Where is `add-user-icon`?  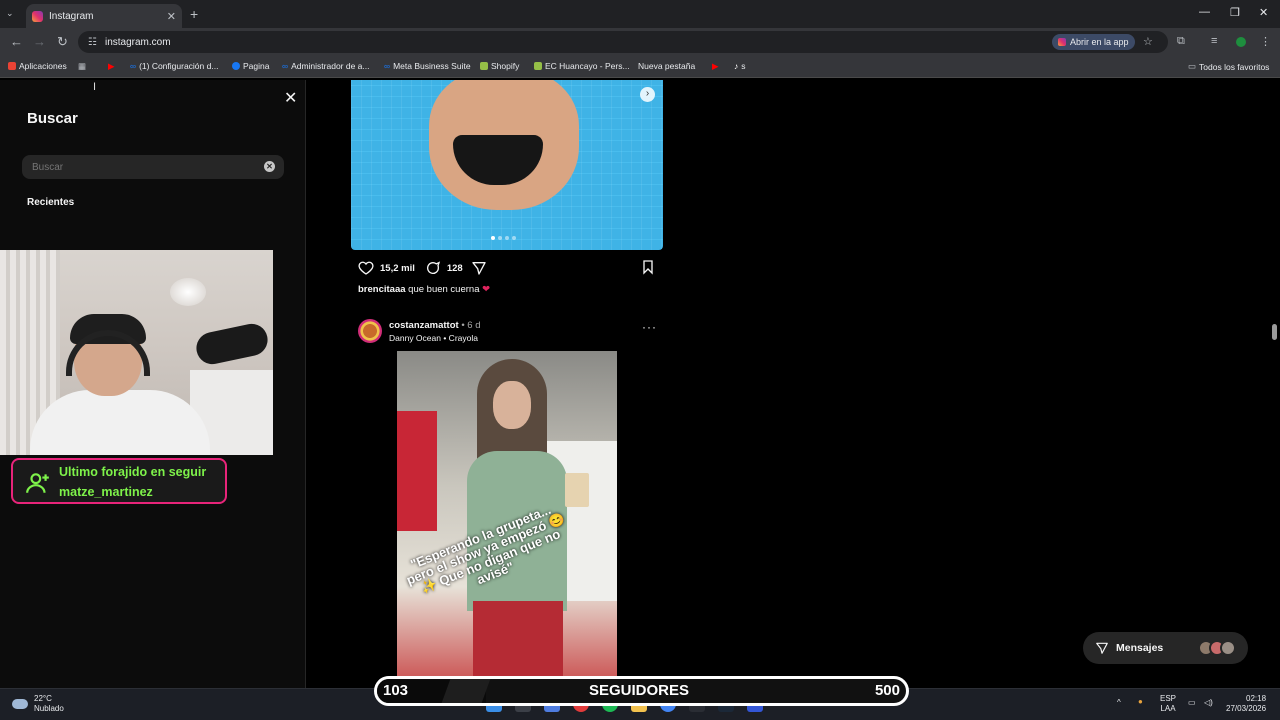 add-user-icon is located at coordinates (37, 483).